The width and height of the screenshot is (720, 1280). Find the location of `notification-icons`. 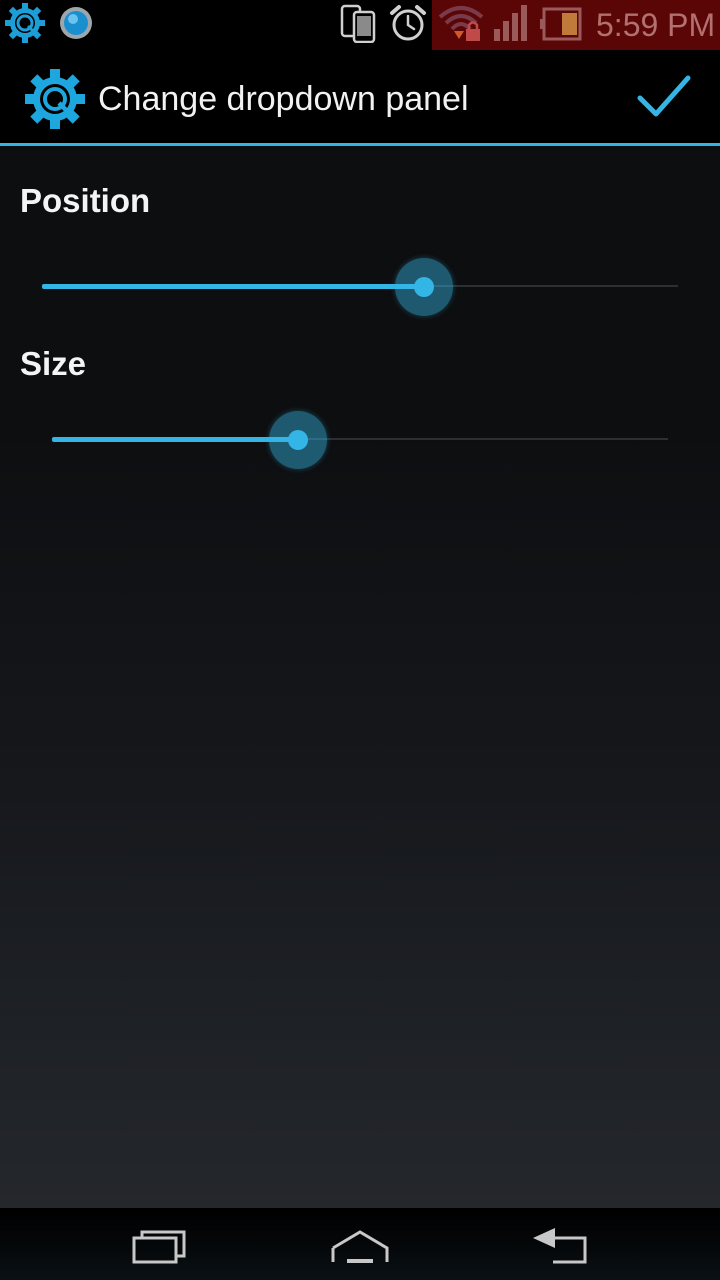

notification-icons is located at coordinates (49, 25).